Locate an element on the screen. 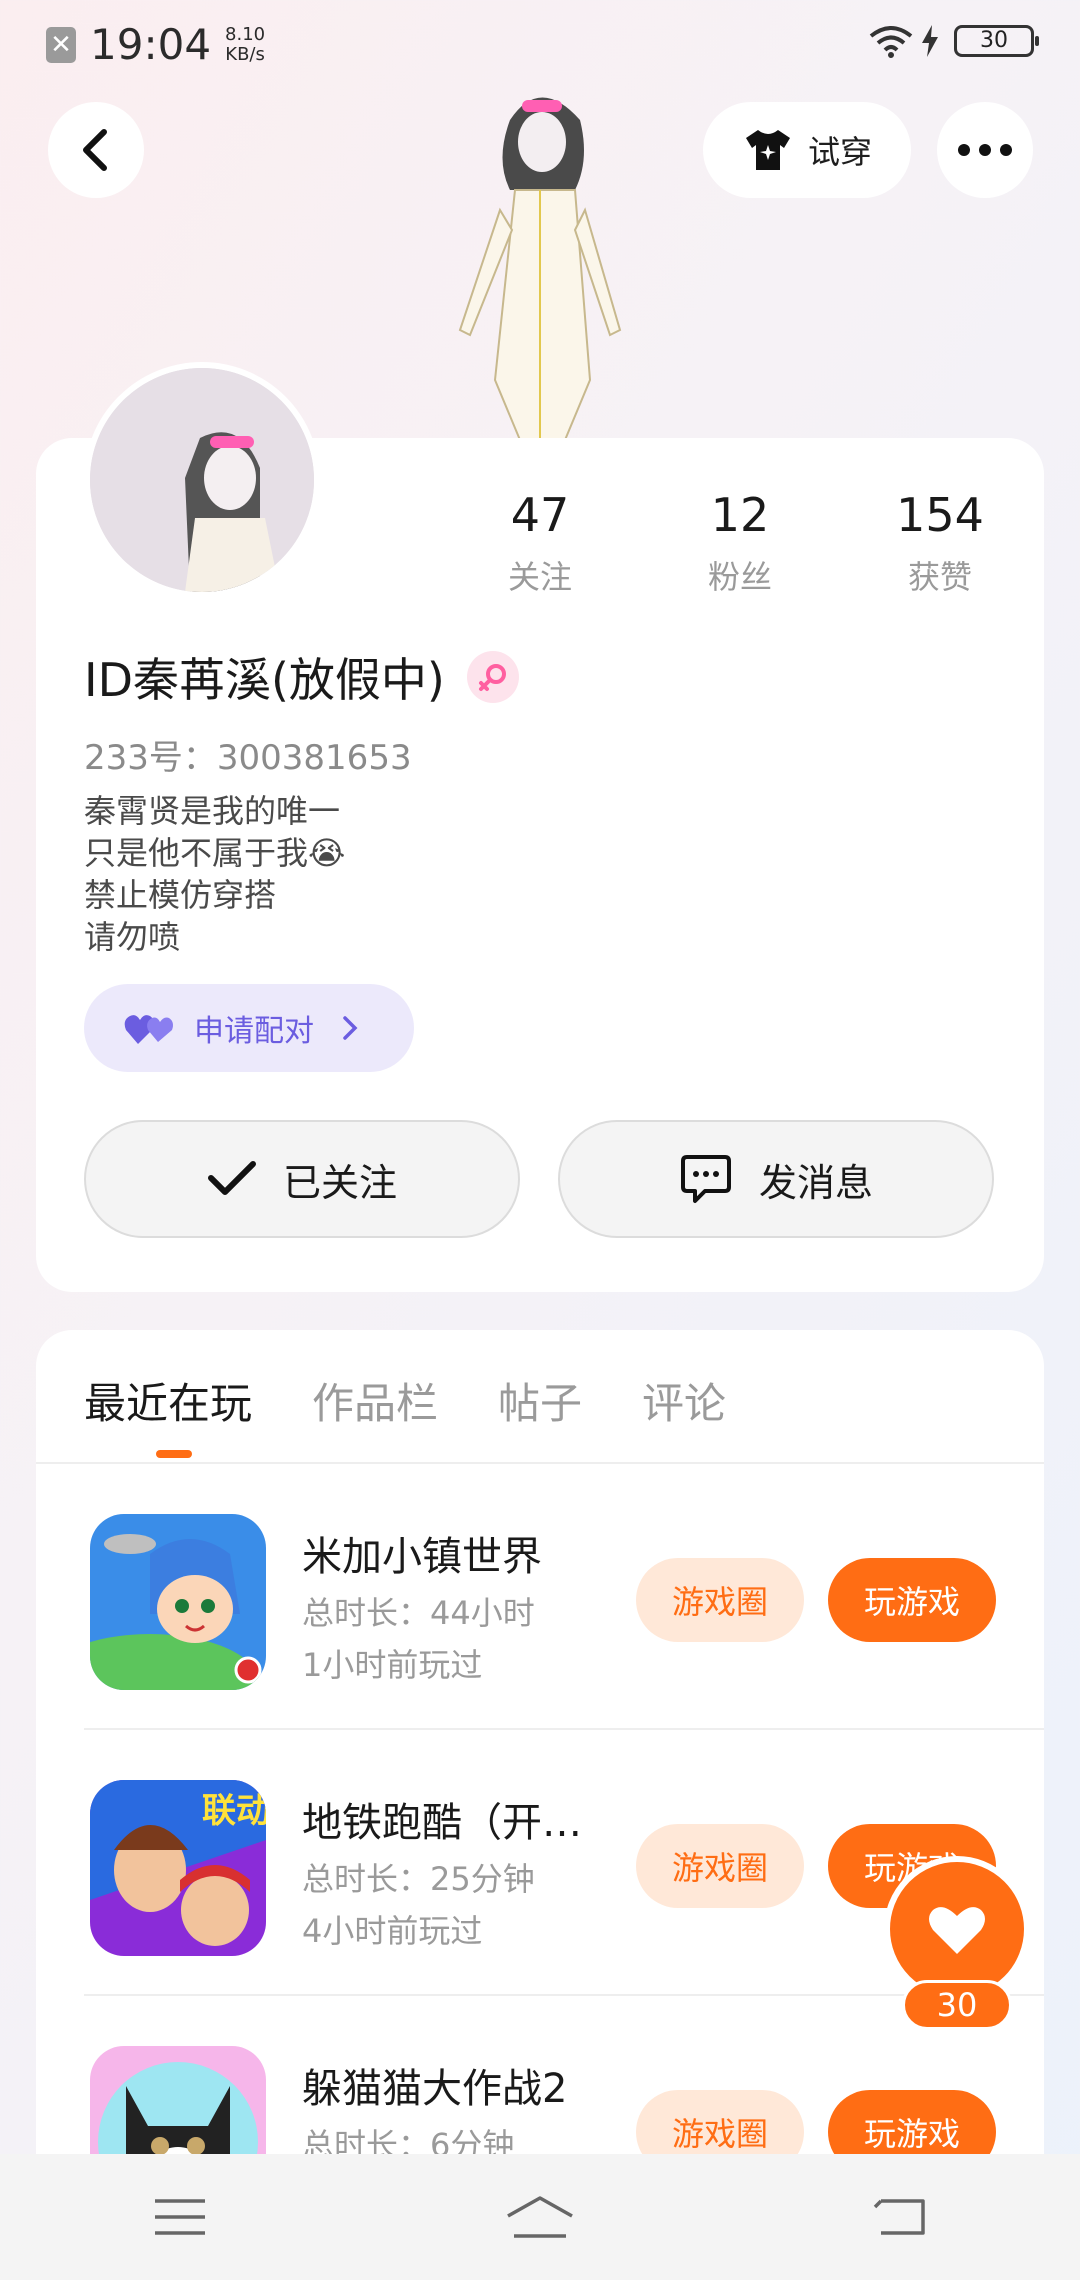 The width and height of the screenshot is (1080, 2280). name-row: ID秦苒溪(放假中) is located at coordinates (301, 677).